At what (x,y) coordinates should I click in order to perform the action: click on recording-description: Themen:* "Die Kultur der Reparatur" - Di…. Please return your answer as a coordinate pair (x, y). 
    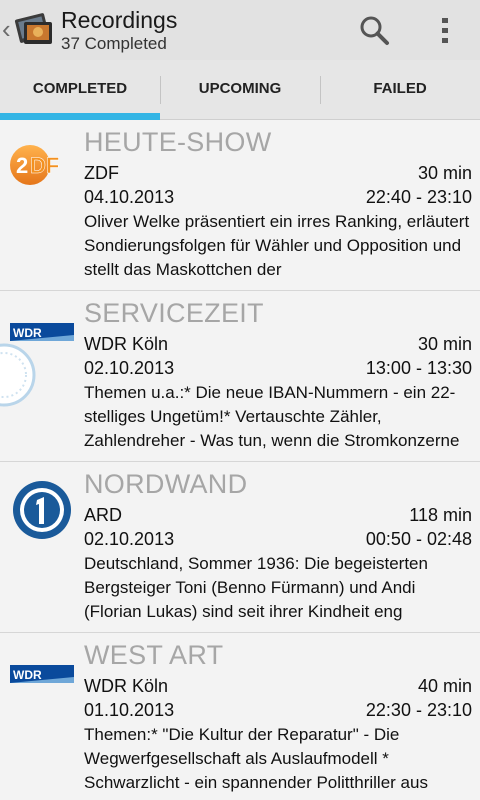
    Looking at the image, I should click on (256, 758).